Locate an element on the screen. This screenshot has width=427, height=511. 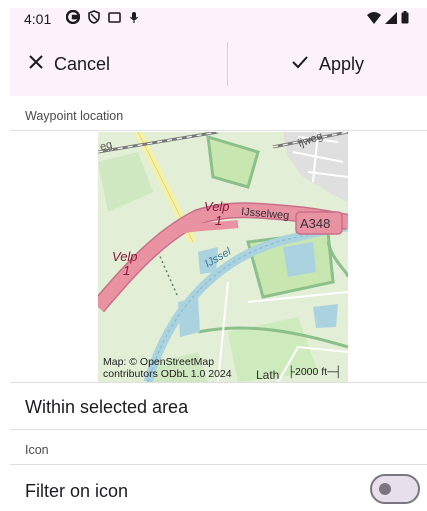
cancel-button: Cancel is located at coordinates (118, 64).